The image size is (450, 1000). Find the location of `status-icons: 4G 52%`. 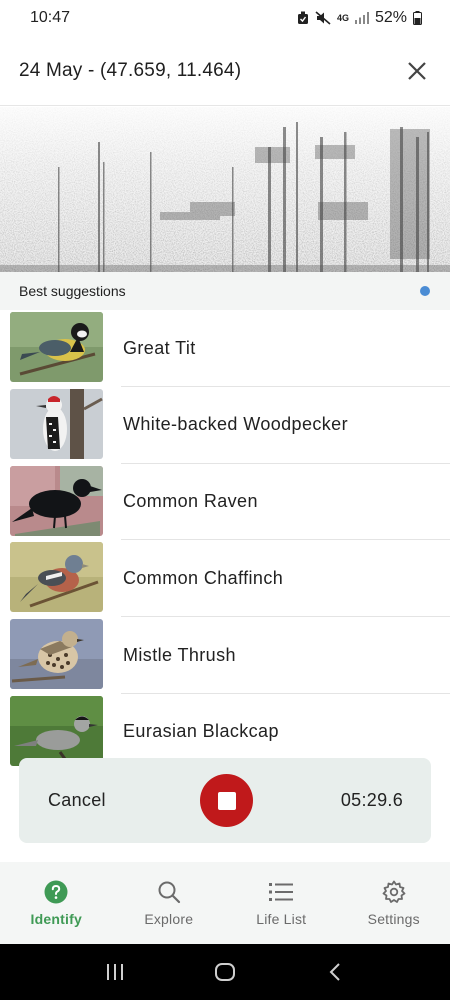

status-icons: 4G 52% is located at coordinates (359, 18).